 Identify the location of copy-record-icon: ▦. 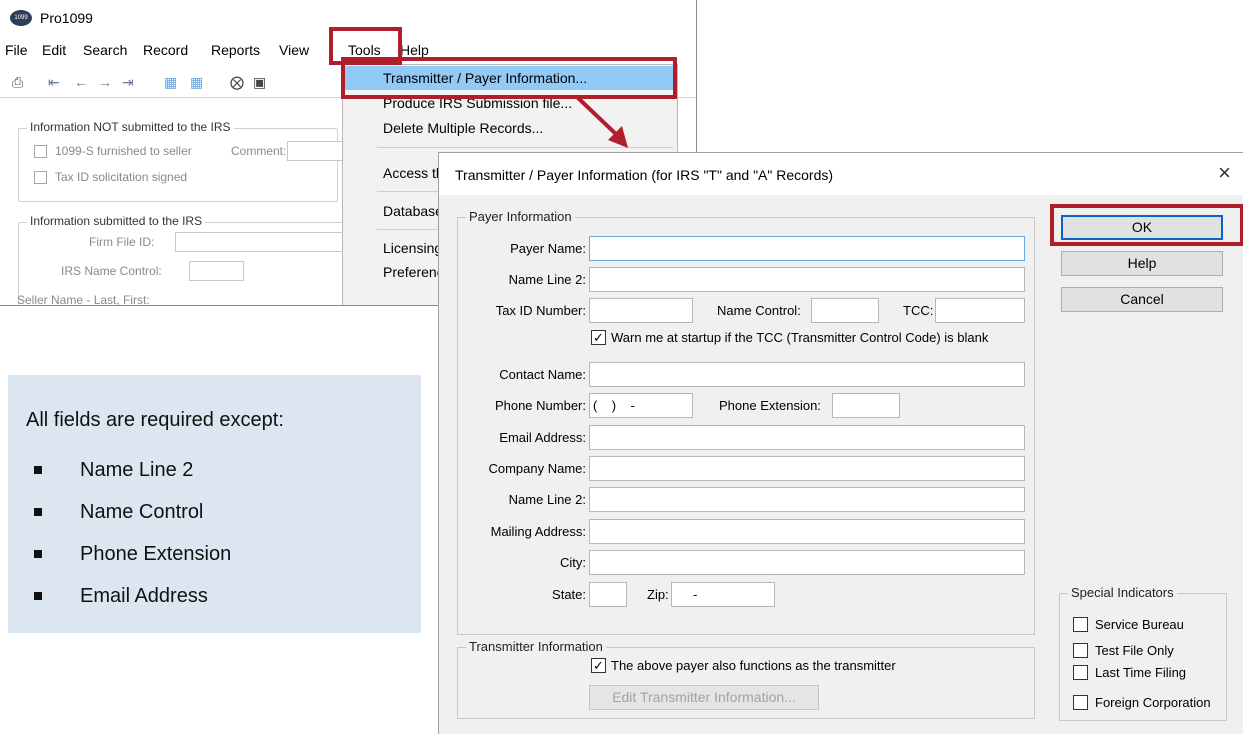
(196, 82).